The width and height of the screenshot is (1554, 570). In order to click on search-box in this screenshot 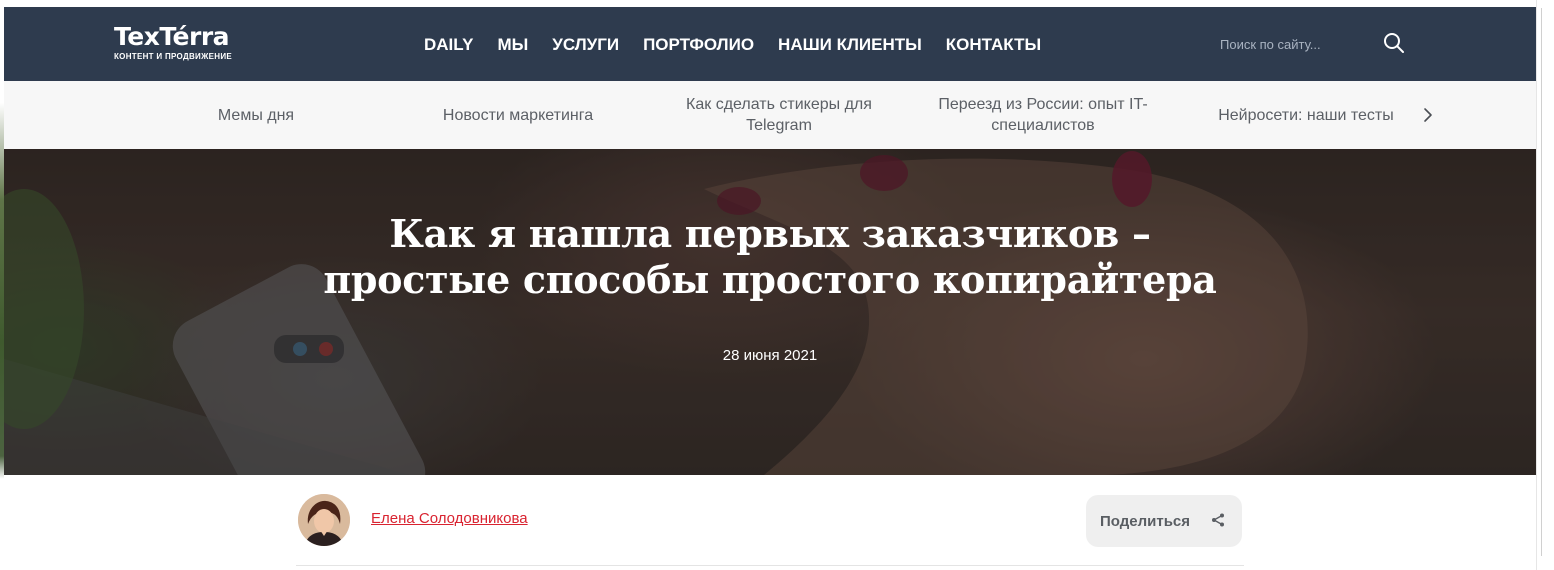, I will do `click(1313, 44)`.